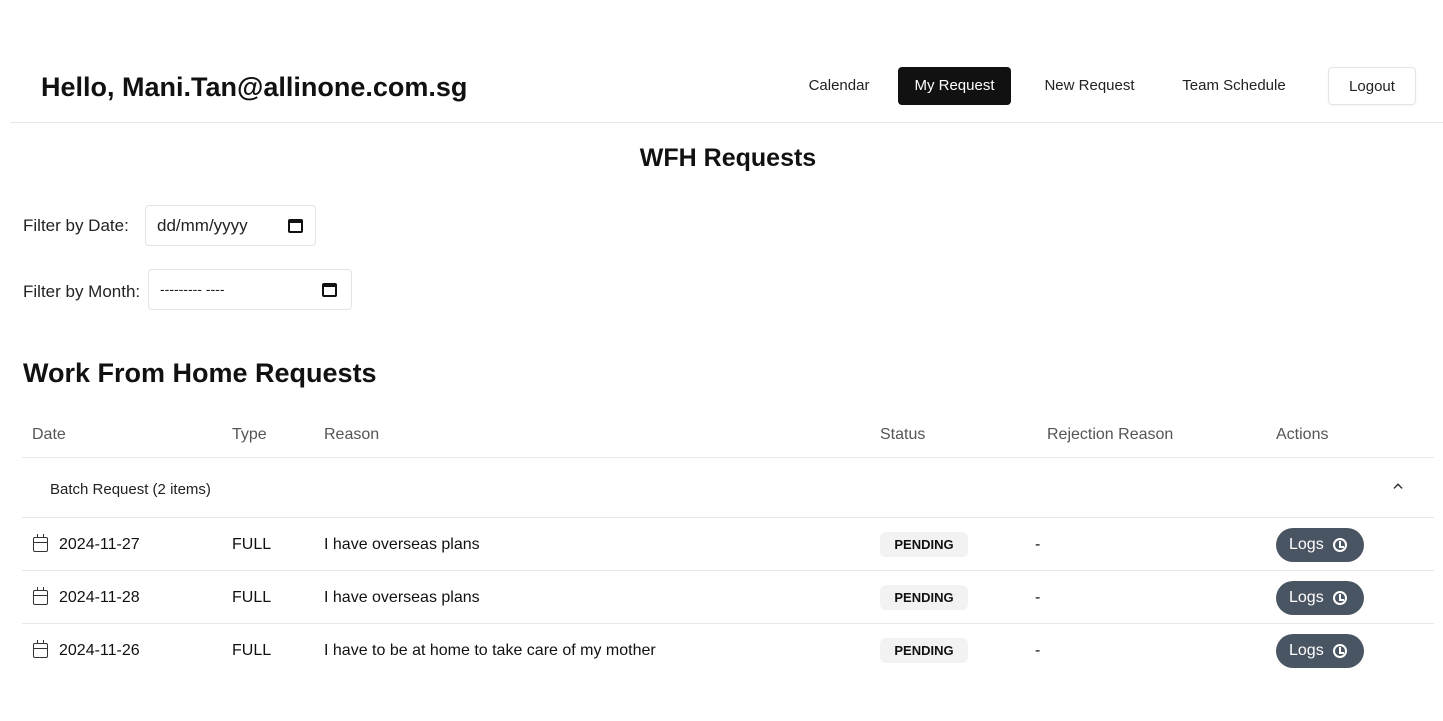 This screenshot has width=1443, height=721. I want to click on row-date: 2024-11-26, so click(99, 650).